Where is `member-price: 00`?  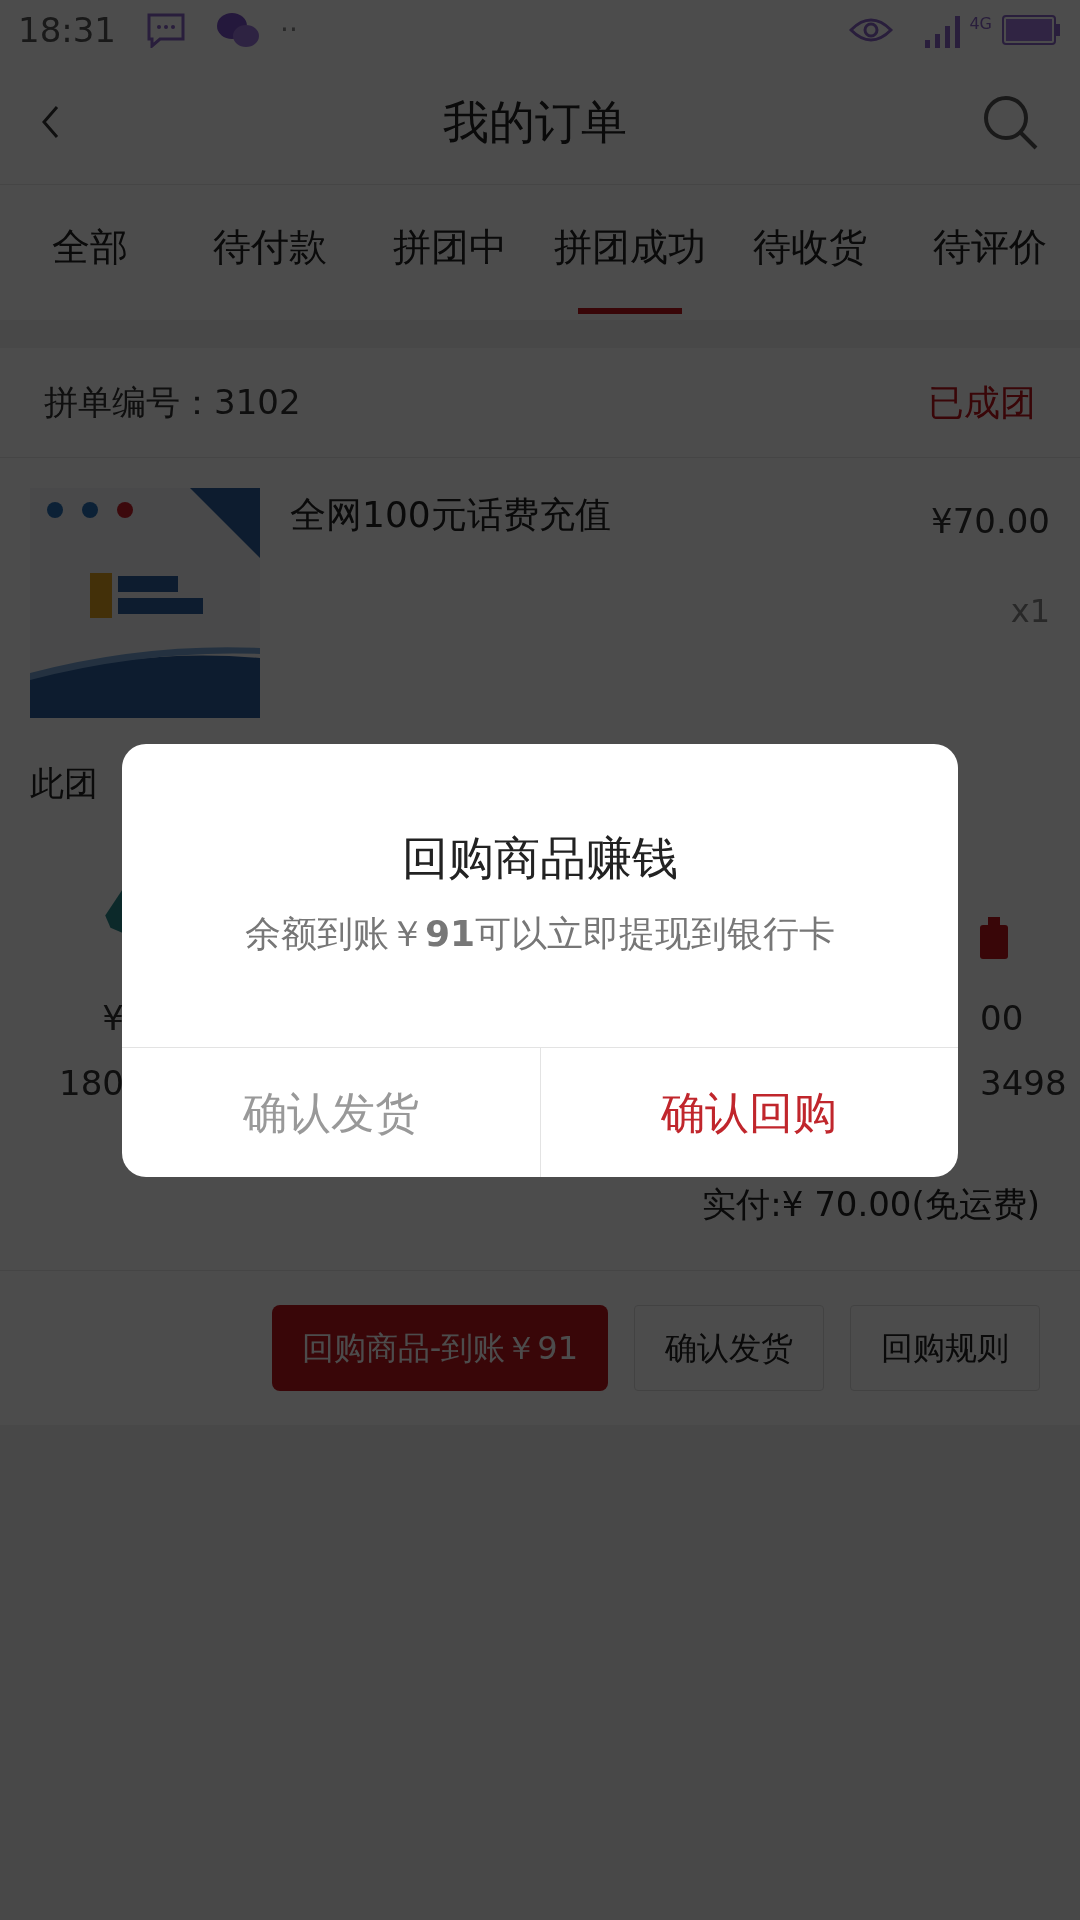 member-price: 00 is located at coordinates (1002, 1018).